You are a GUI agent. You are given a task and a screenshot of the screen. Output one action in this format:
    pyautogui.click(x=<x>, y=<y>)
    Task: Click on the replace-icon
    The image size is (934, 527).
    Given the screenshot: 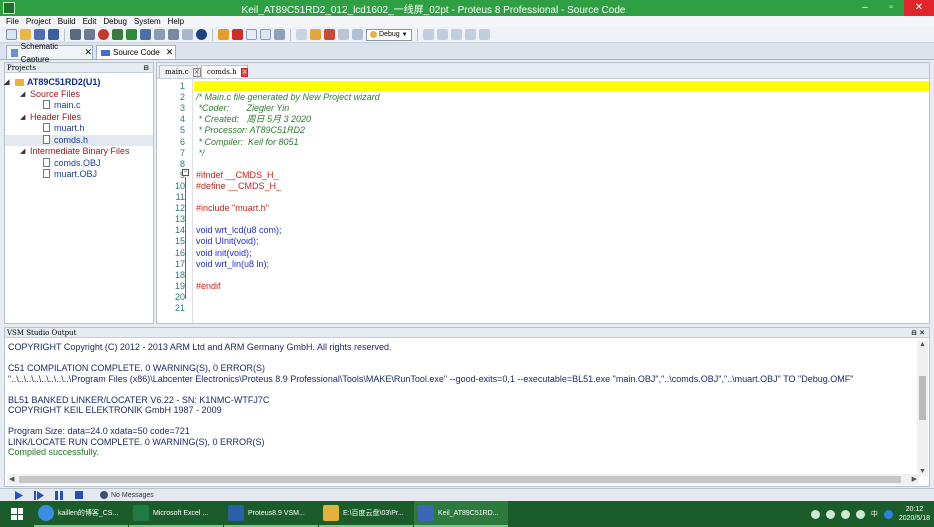 What is the action you would take?
    pyautogui.click(x=329, y=34)
    